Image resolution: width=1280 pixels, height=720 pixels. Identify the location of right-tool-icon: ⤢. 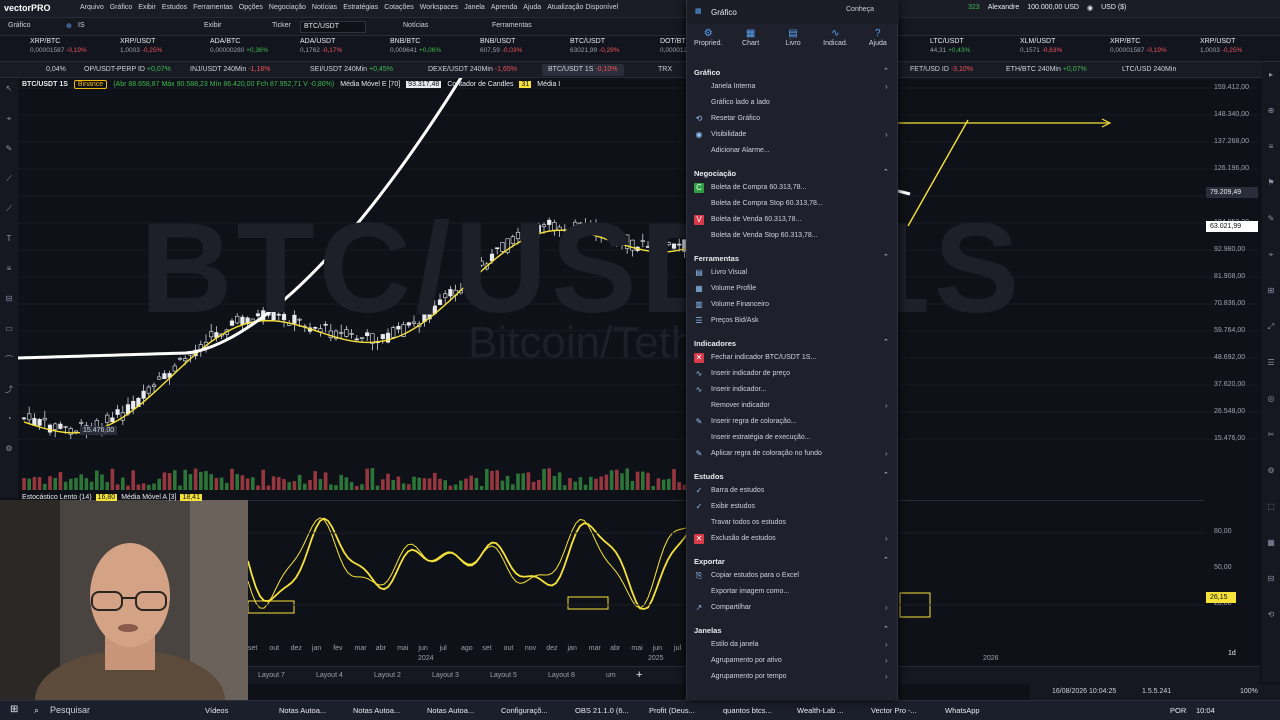
(1271, 327).